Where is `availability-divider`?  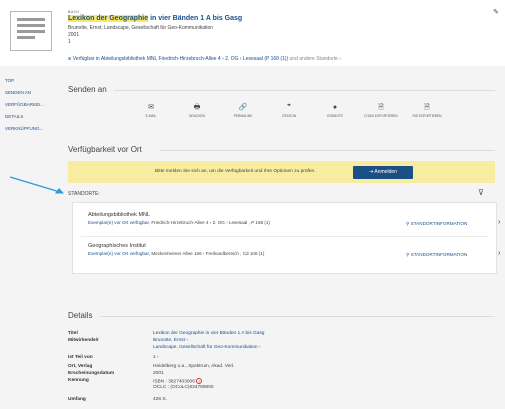 availability-divider is located at coordinates (327, 150).